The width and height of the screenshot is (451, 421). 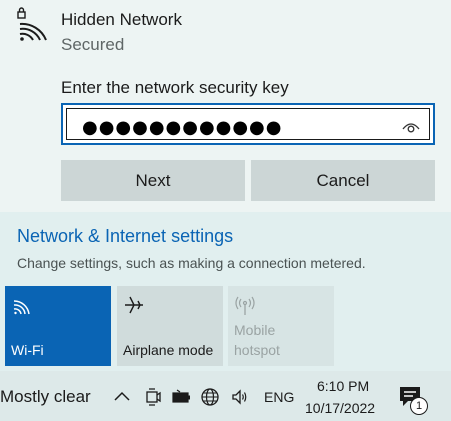 What do you see at coordinates (175, 87) in the screenshot?
I see `security-key-label: Enter the network security key` at bounding box center [175, 87].